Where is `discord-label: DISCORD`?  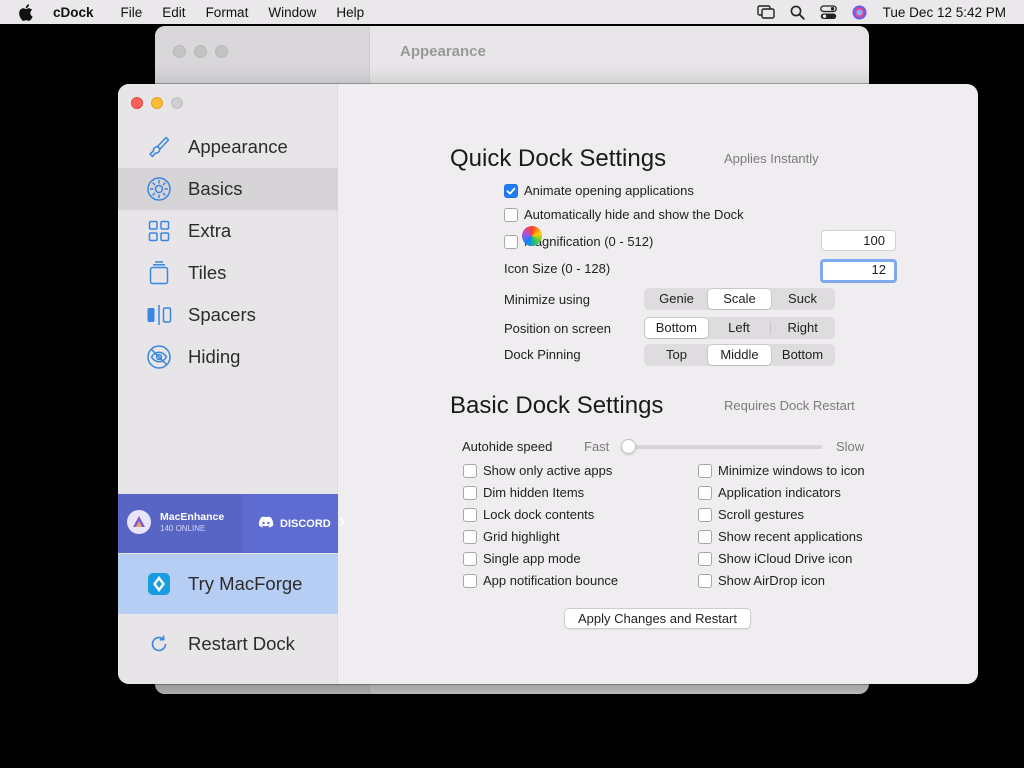 discord-label: DISCORD is located at coordinates (305, 523).